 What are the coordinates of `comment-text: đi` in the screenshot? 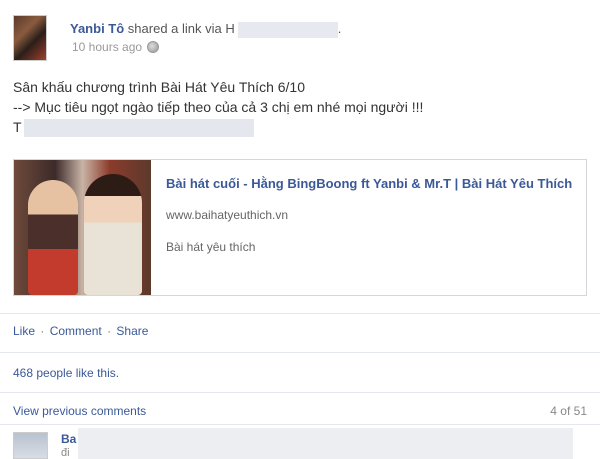 It's located at (65, 453).